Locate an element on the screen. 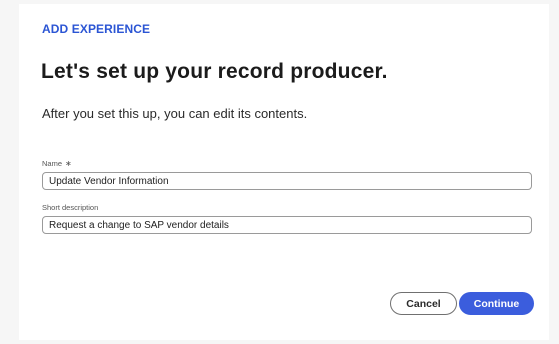 The width and height of the screenshot is (559, 344). name-field is located at coordinates (287, 181).